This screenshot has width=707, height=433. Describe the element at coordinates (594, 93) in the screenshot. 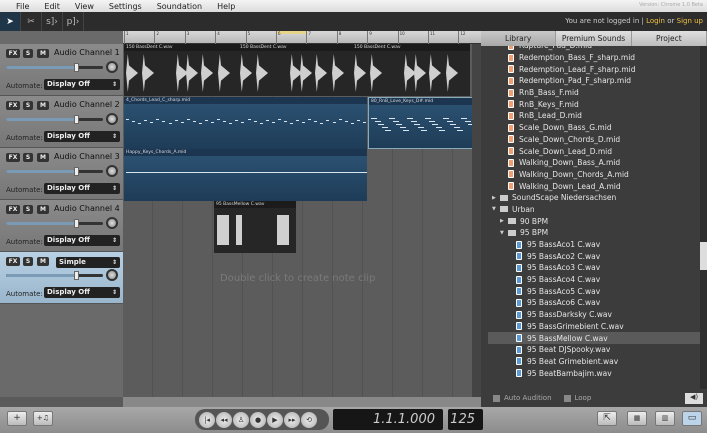

I see `file-item: RnB_Bass_F.mid` at that location.